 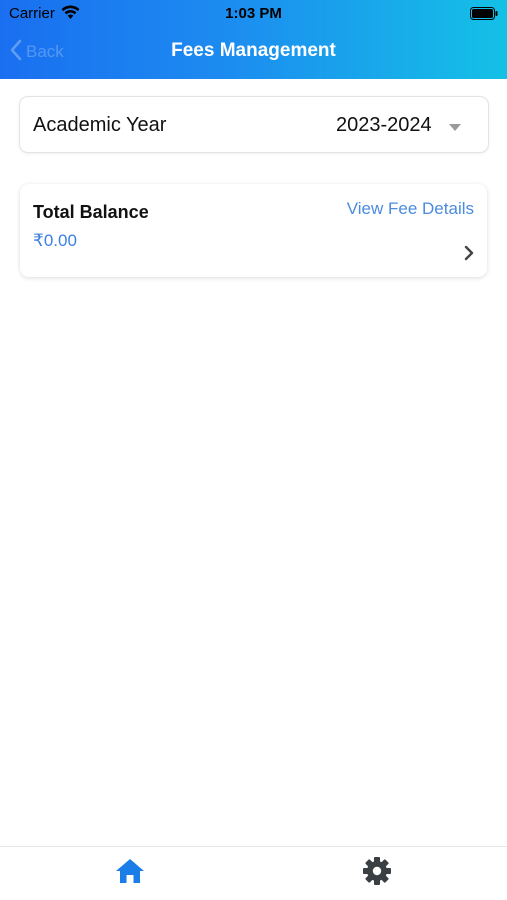 I want to click on status-time: 1:03 PM, so click(x=253, y=13).